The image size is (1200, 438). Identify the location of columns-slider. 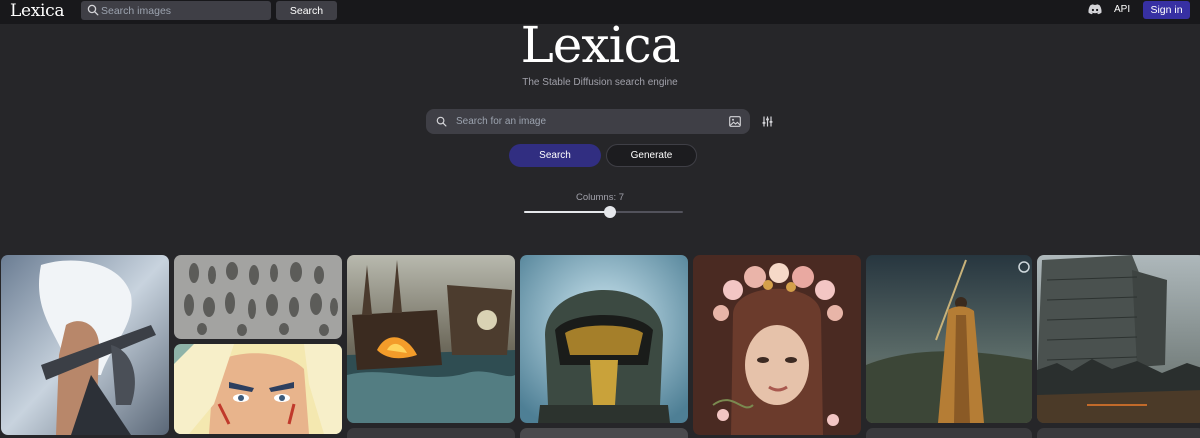
(603, 212).